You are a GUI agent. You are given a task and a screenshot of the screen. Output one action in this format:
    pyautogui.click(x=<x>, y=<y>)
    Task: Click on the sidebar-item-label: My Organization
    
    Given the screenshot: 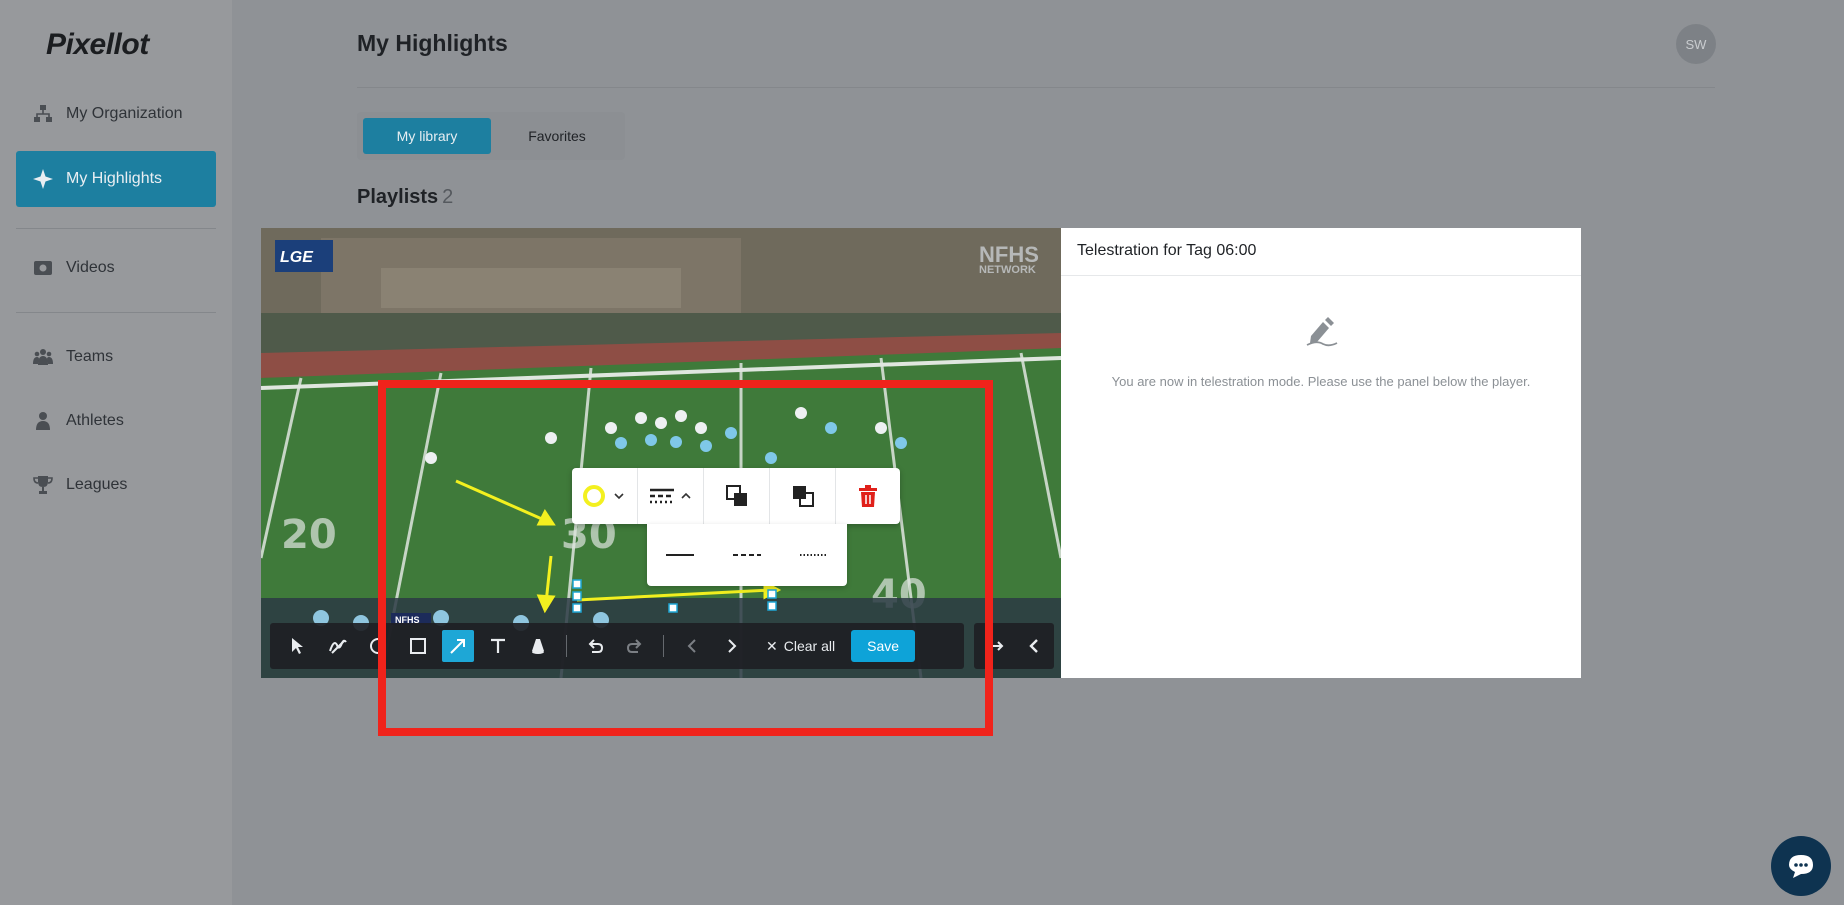 What is the action you would take?
    pyautogui.click(x=124, y=113)
    